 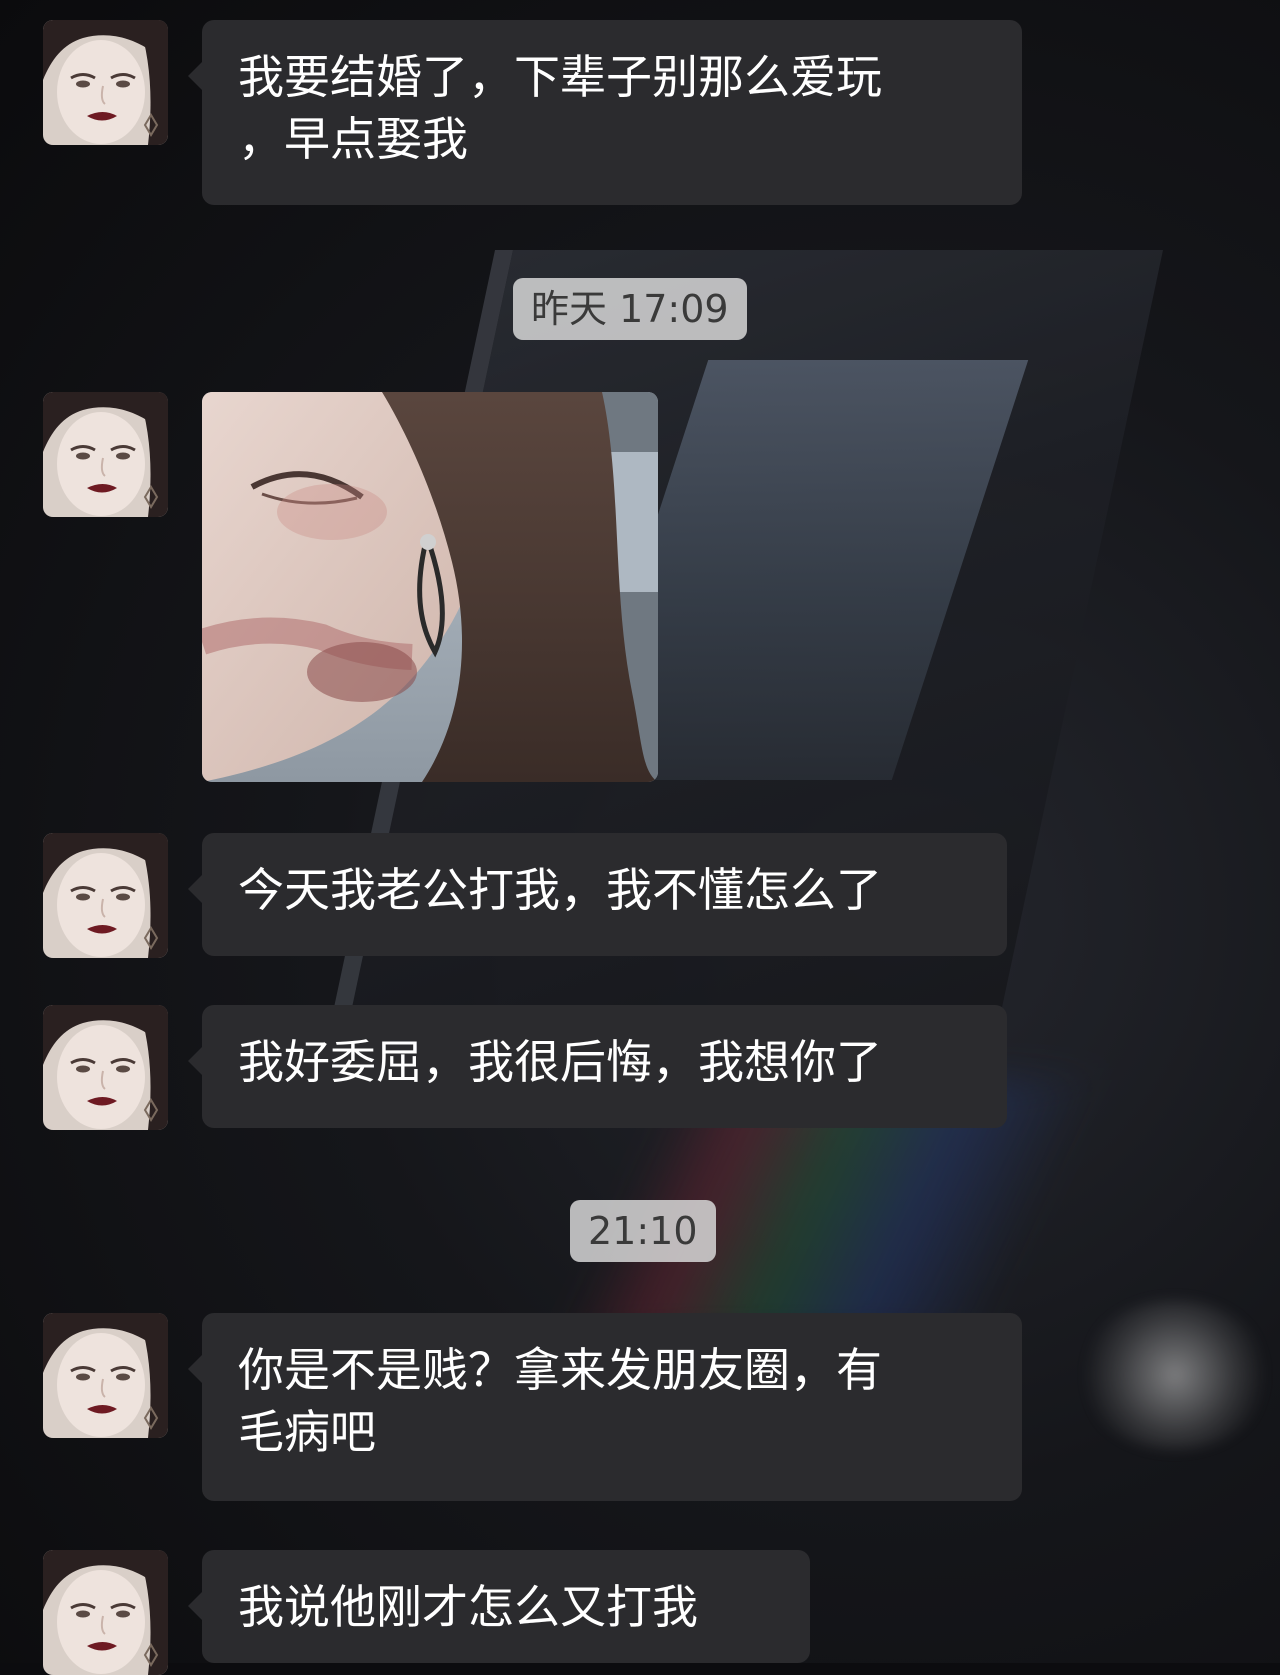 I want to click on message-text-line: 毛病吧, so click(x=307, y=1432).